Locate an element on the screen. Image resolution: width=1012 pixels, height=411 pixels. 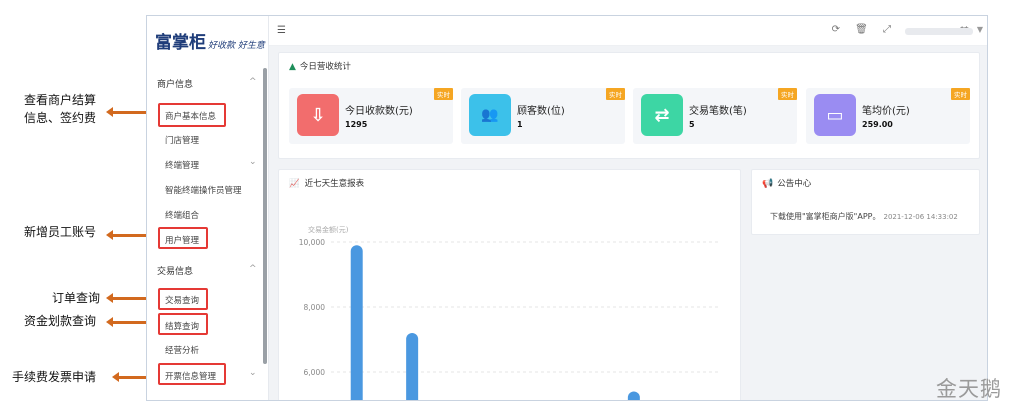
notice-center-title: 📢 公告中心 is located at coordinates (787, 184).